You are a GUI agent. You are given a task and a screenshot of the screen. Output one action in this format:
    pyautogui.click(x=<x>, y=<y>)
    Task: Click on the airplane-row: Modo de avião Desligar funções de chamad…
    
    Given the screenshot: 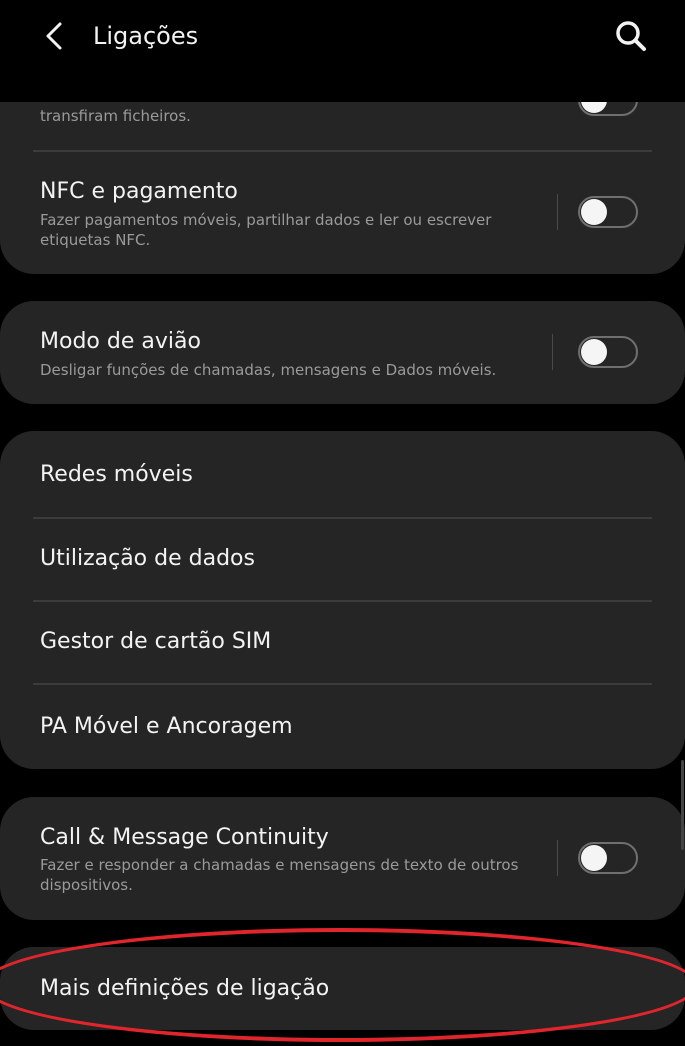 What is the action you would take?
    pyautogui.click(x=342, y=352)
    